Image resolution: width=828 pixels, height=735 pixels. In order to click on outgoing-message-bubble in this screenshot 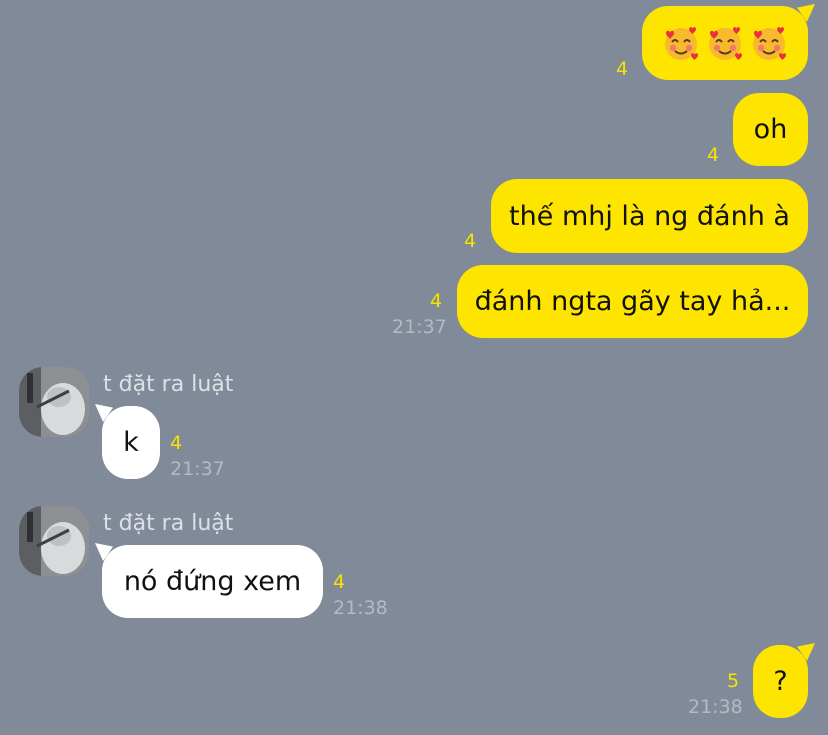, I will do `click(728, 42)`.